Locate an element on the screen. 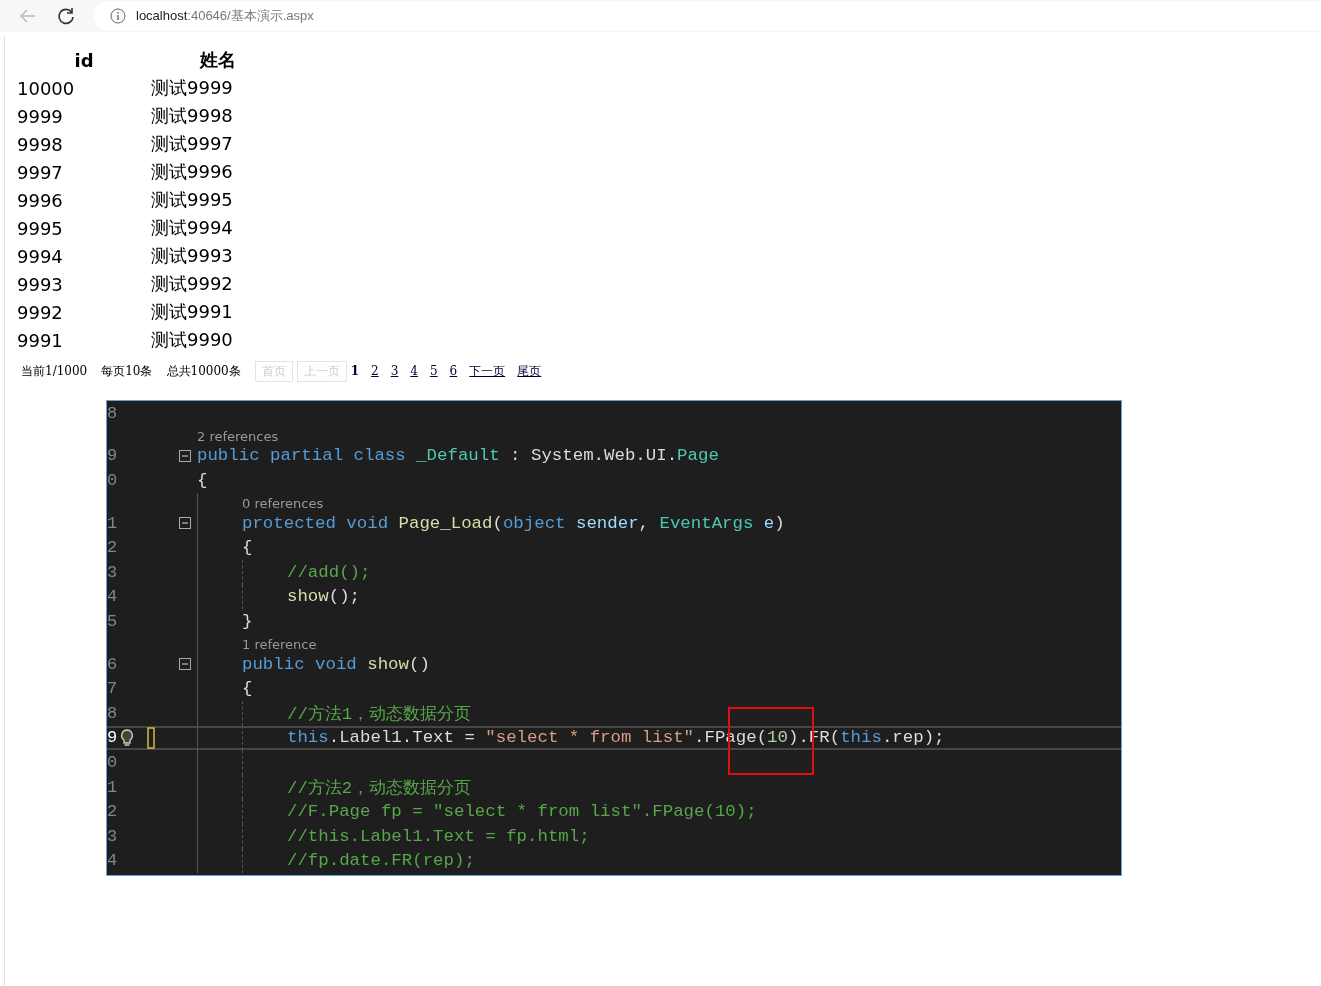  line-number: 7 is located at coordinates (112, 689).